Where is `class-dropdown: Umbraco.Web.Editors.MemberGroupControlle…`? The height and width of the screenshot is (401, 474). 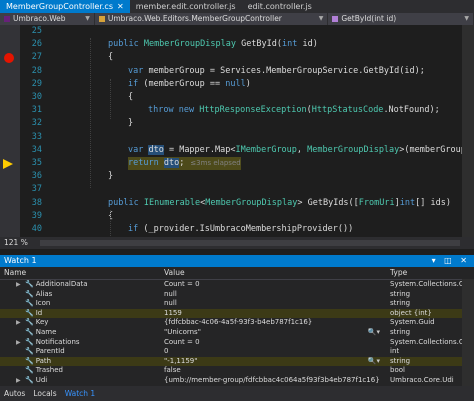
class-dropdown: Umbraco.Web.Editors.MemberGroupControlle… is located at coordinates (212, 19).